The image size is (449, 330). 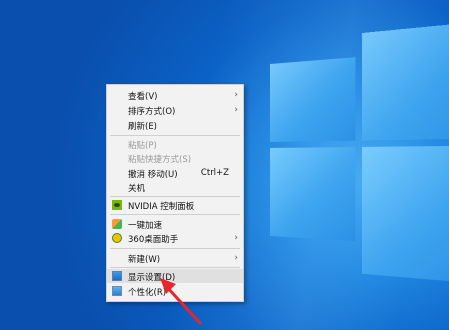 What do you see at coordinates (175, 291) in the screenshot?
I see `menu-item-personalize: 个性化(R)` at bounding box center [175, 291].